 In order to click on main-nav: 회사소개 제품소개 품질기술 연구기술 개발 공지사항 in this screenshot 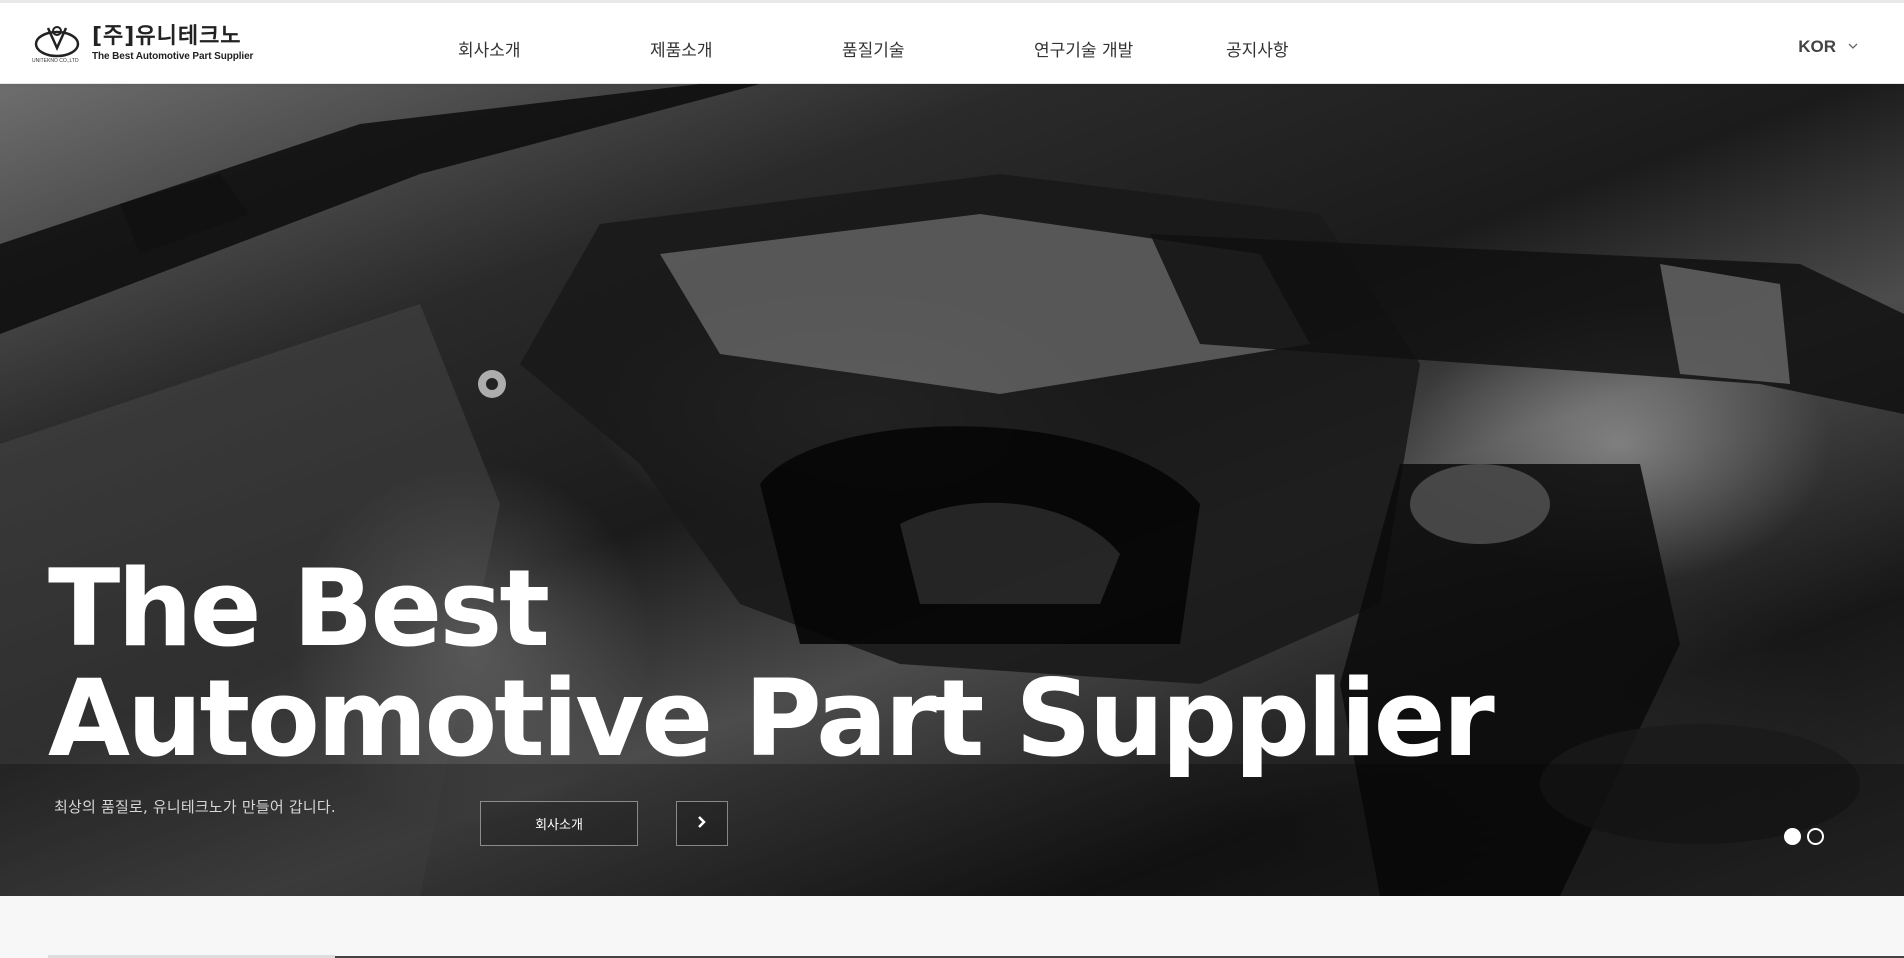, I will do `click(952, 45)`.